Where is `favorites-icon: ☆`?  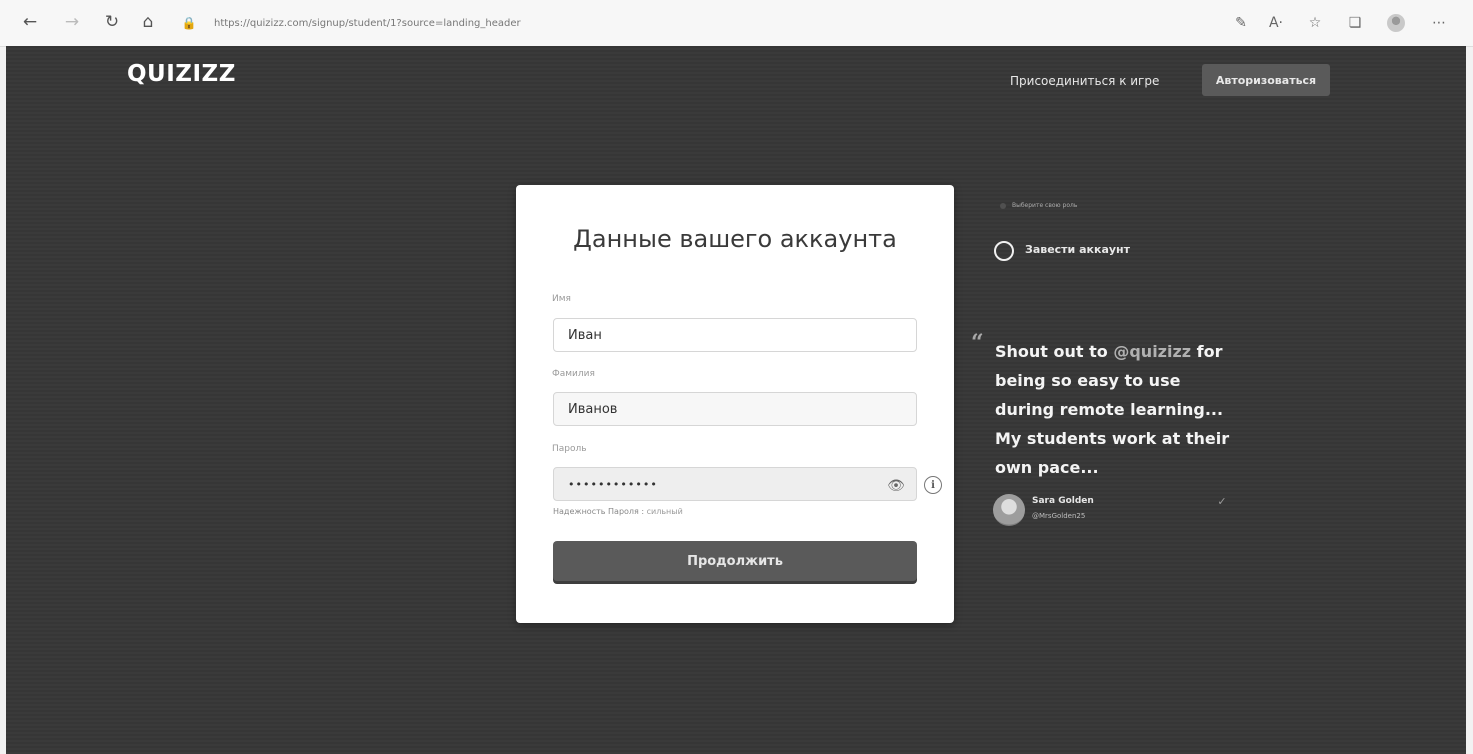 favorites-icon: ☆ is located at coordinates (1315, 23).